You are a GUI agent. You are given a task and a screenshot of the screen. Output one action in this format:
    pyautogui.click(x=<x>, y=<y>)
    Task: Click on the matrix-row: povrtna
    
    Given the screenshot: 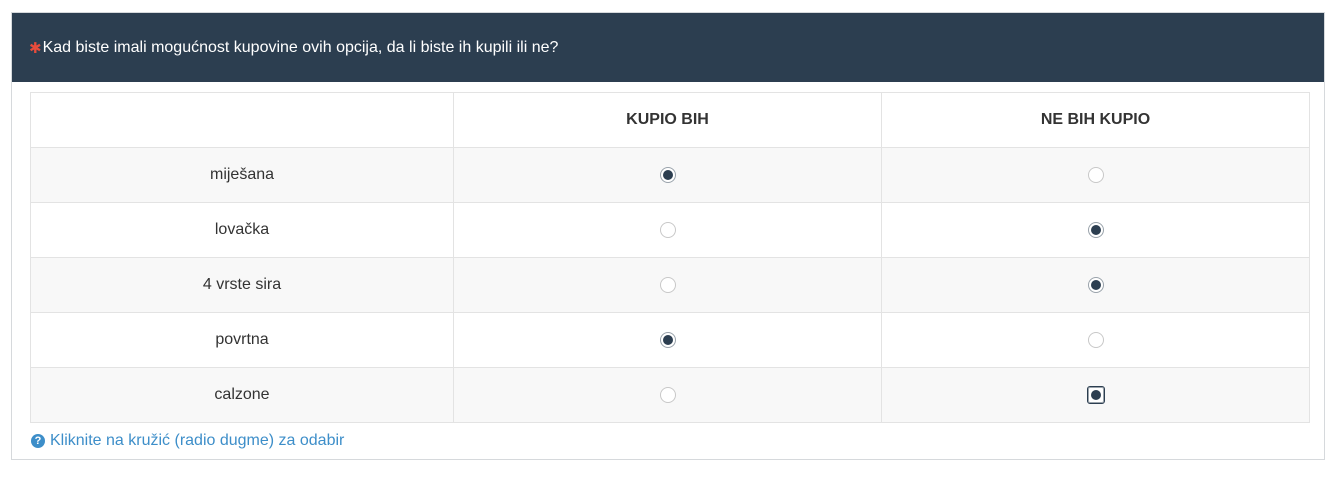 What is the action you would take?
    pyautogui.click(x=670, y=340)
    